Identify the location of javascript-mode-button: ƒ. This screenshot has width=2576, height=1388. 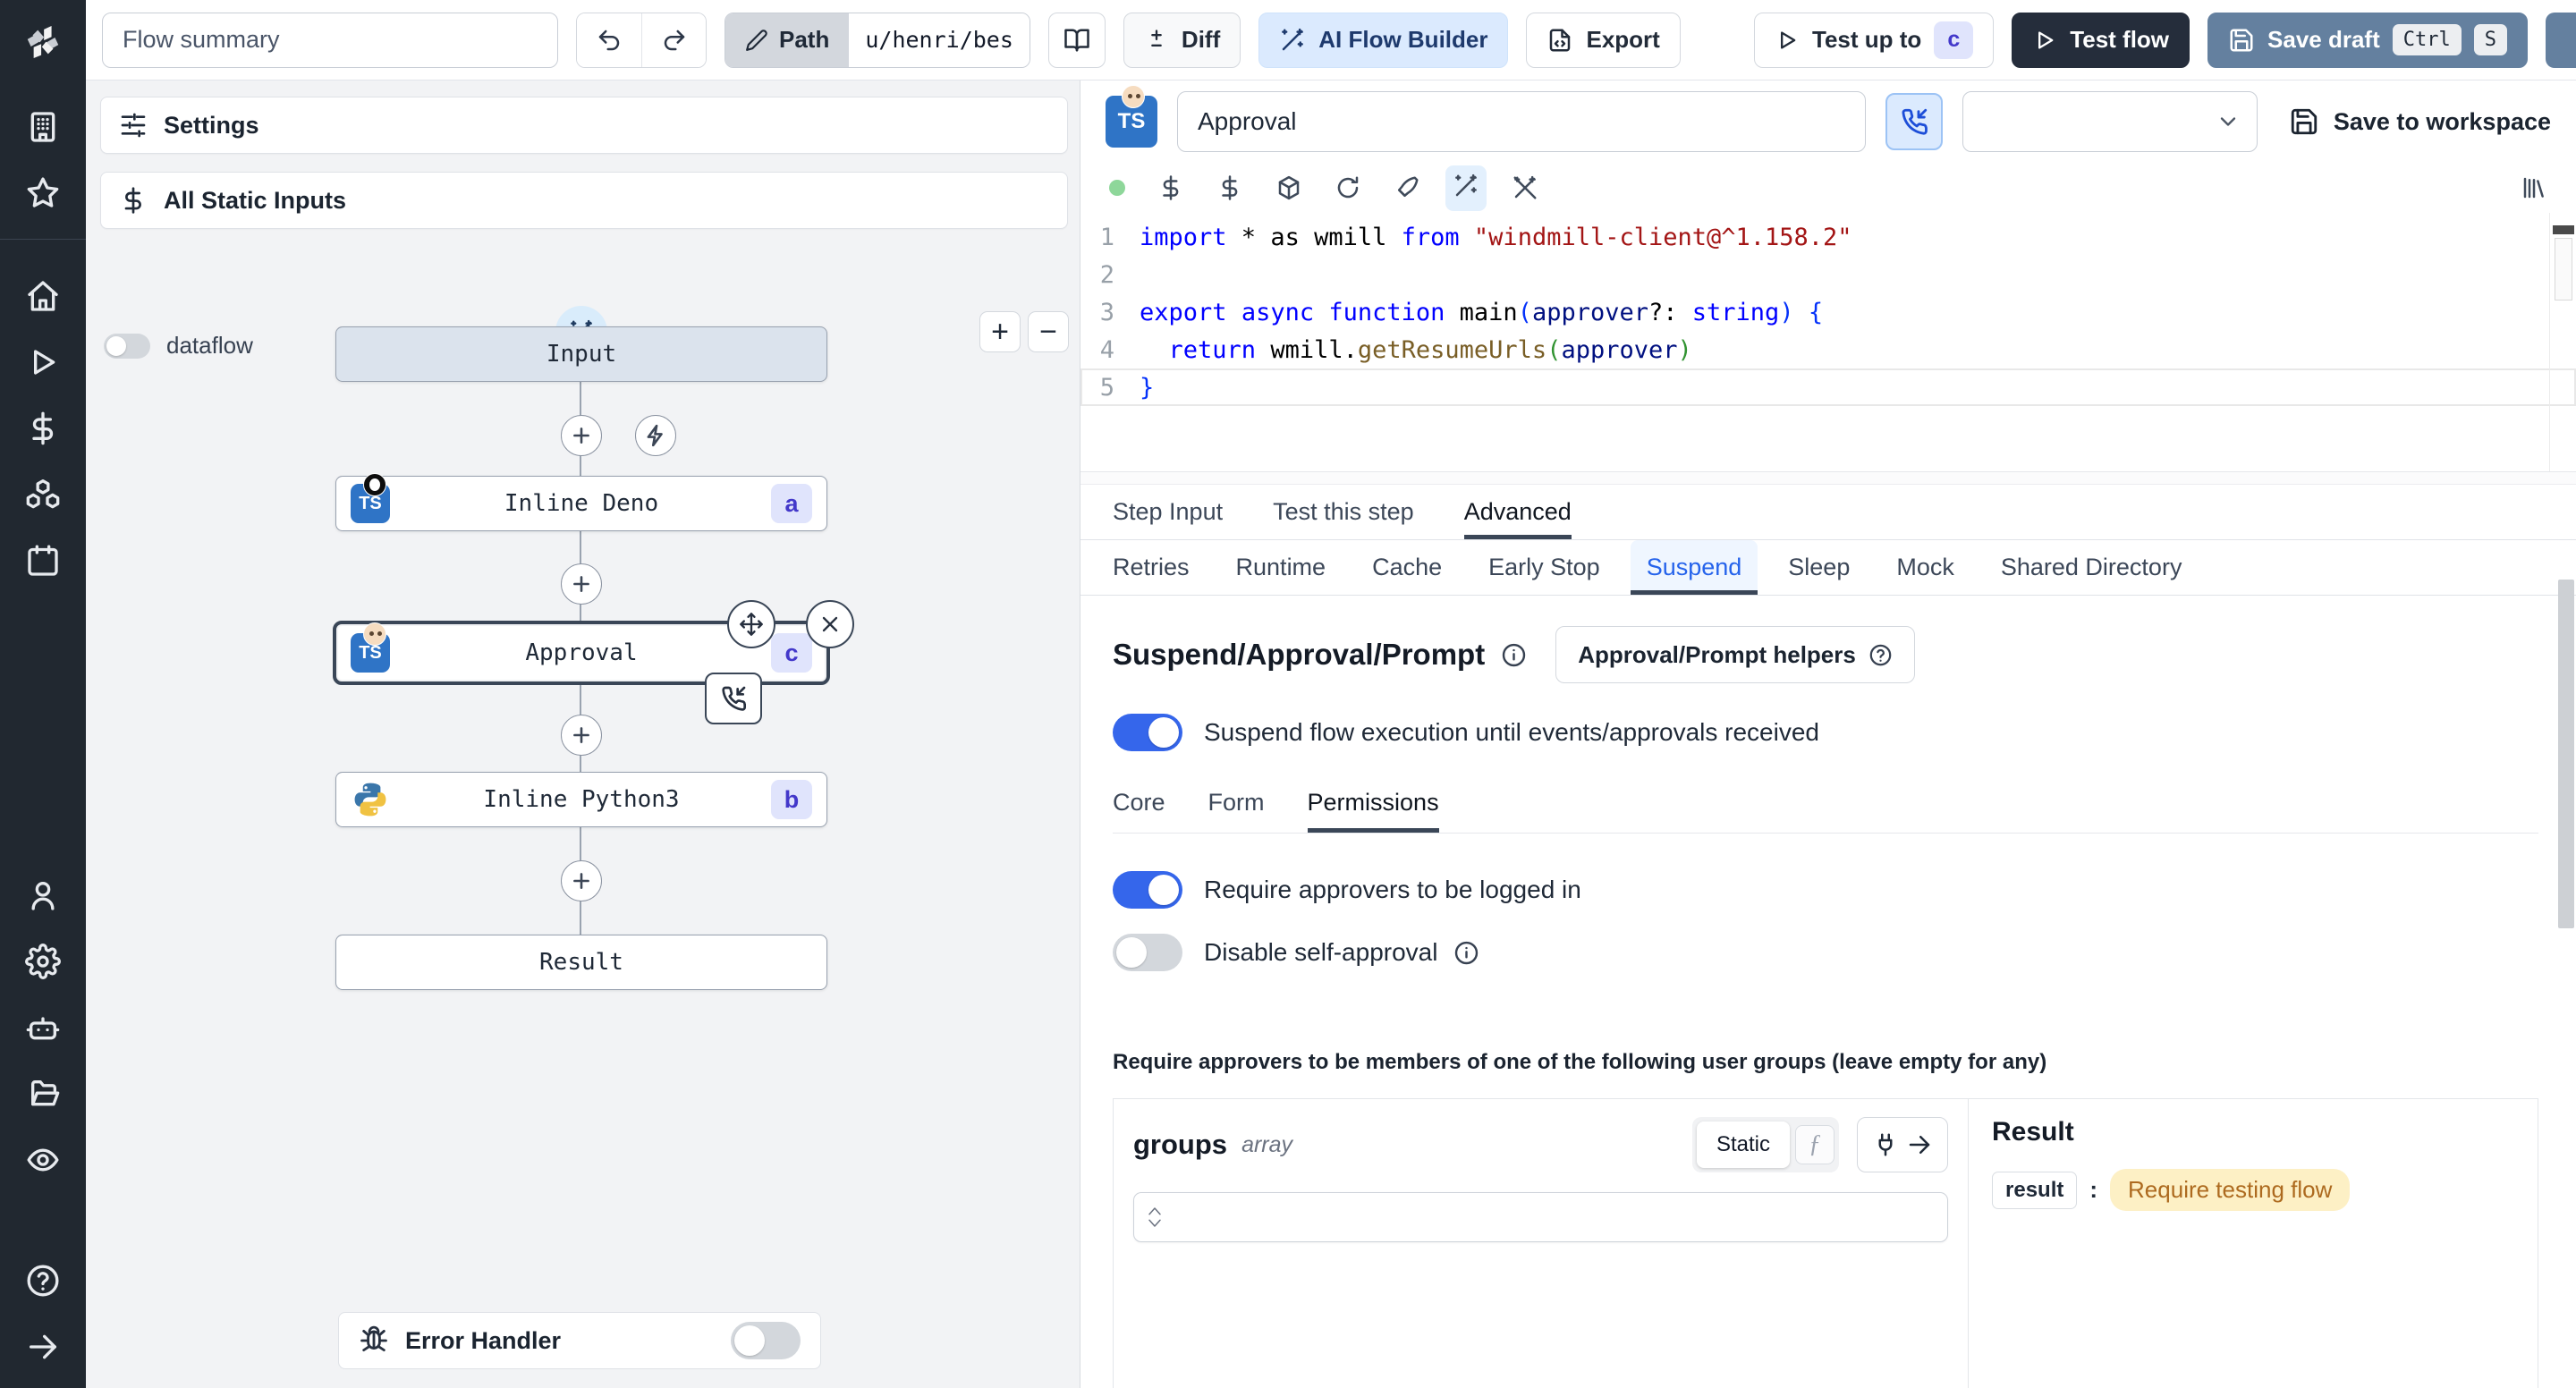
(1815, 1144).